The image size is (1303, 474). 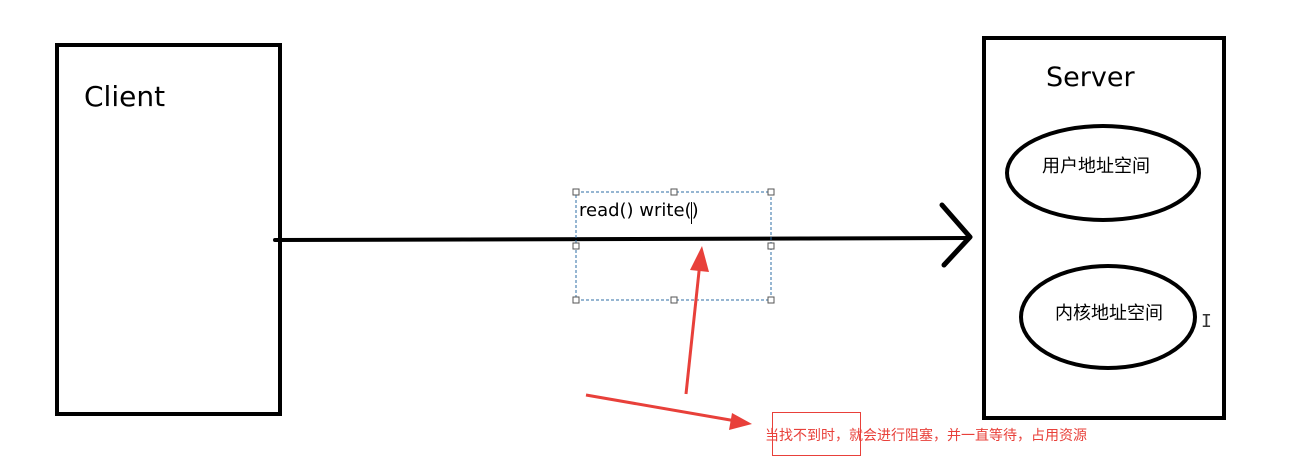 I want to click on red-arrow-right-shaft, so click(x=661, y=408).